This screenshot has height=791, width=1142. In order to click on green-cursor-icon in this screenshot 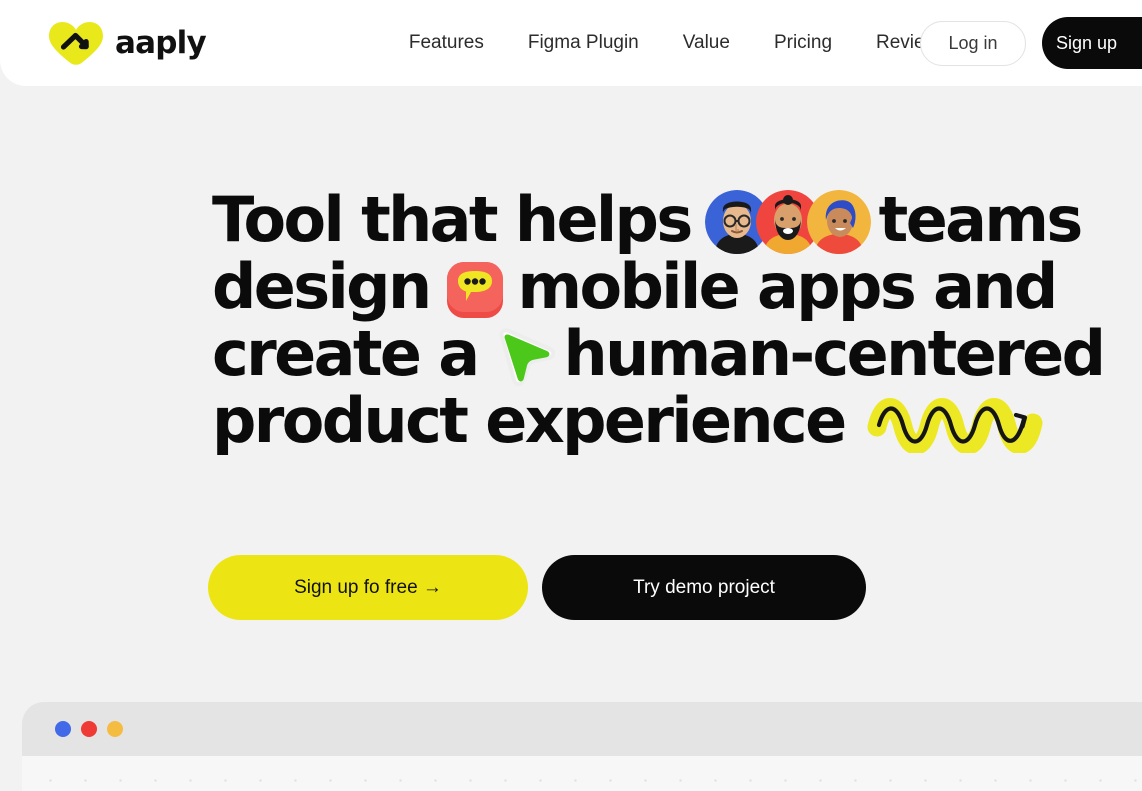, I will do `click(527, 356)`.